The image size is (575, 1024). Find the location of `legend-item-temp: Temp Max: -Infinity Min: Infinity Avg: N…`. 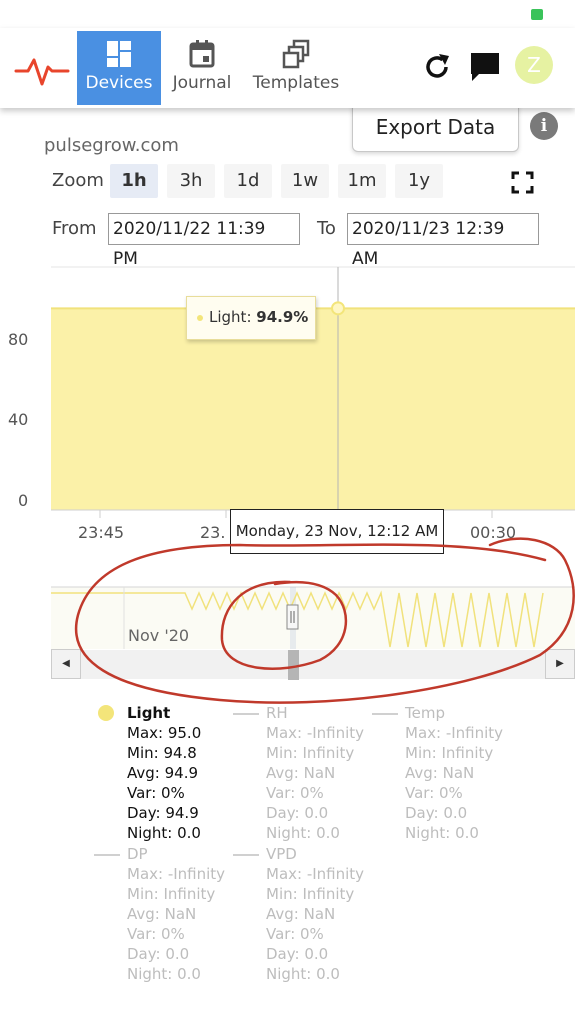

legend-item-temp: Temp Max: -Infinity Min: Infinity Avg: N… is located at coordinates (454, 773).